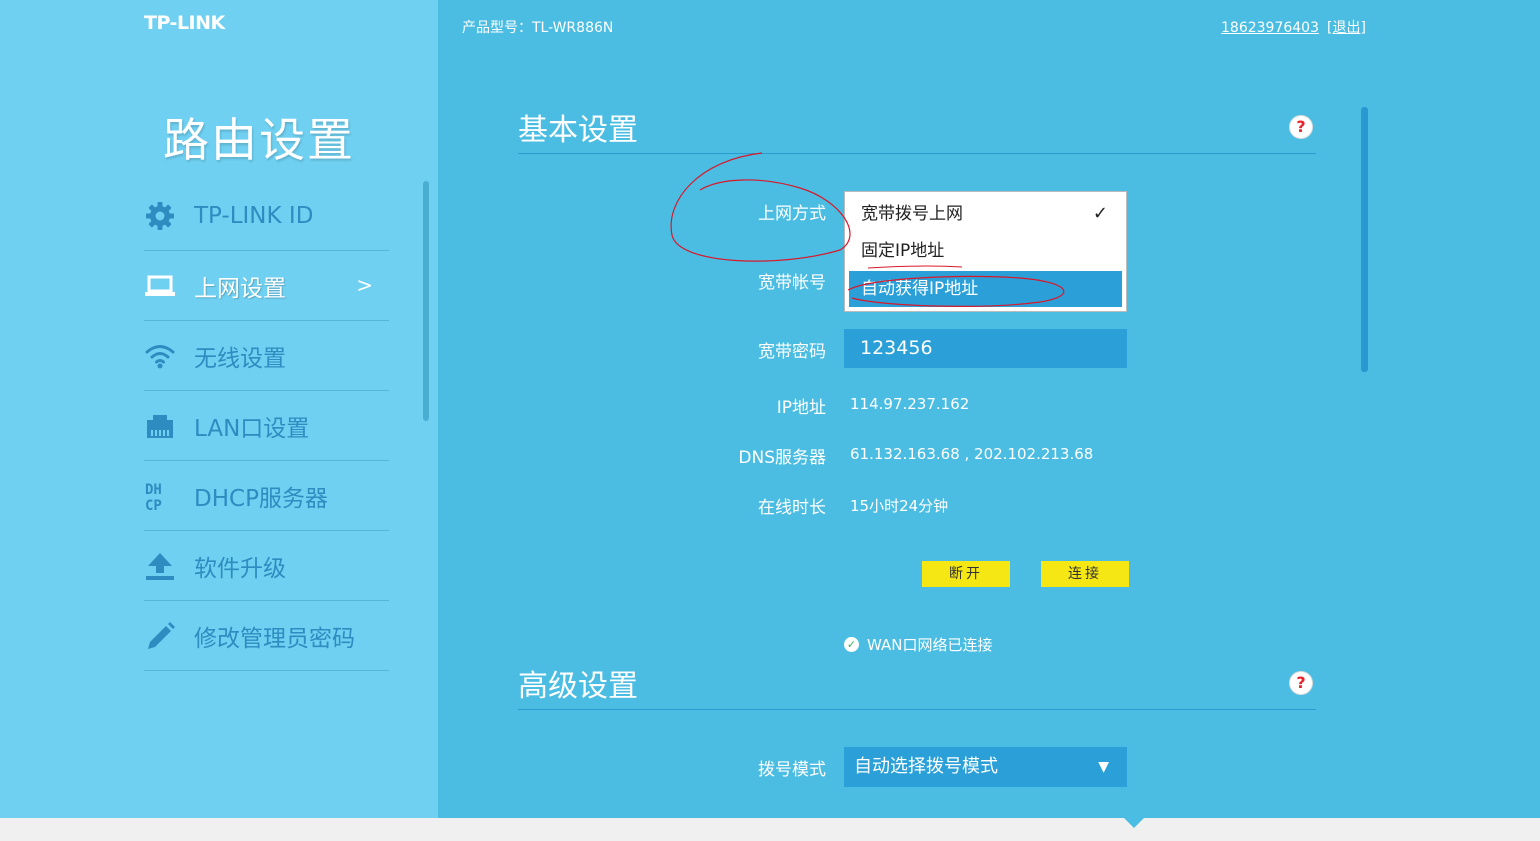  I want to click on svg-text: DH, so click(153, 490).